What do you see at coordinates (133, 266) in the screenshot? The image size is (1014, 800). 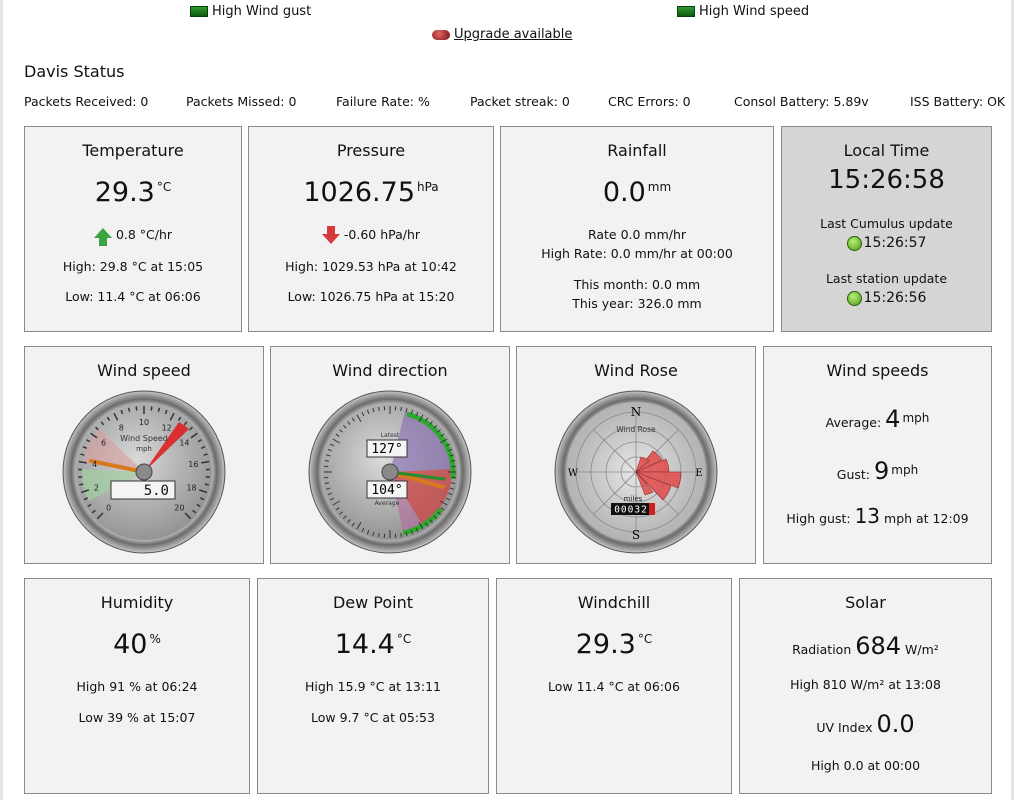 I see `temperature-high: High: 29.8 °C at 15:05` at bounding box center [133, 266].